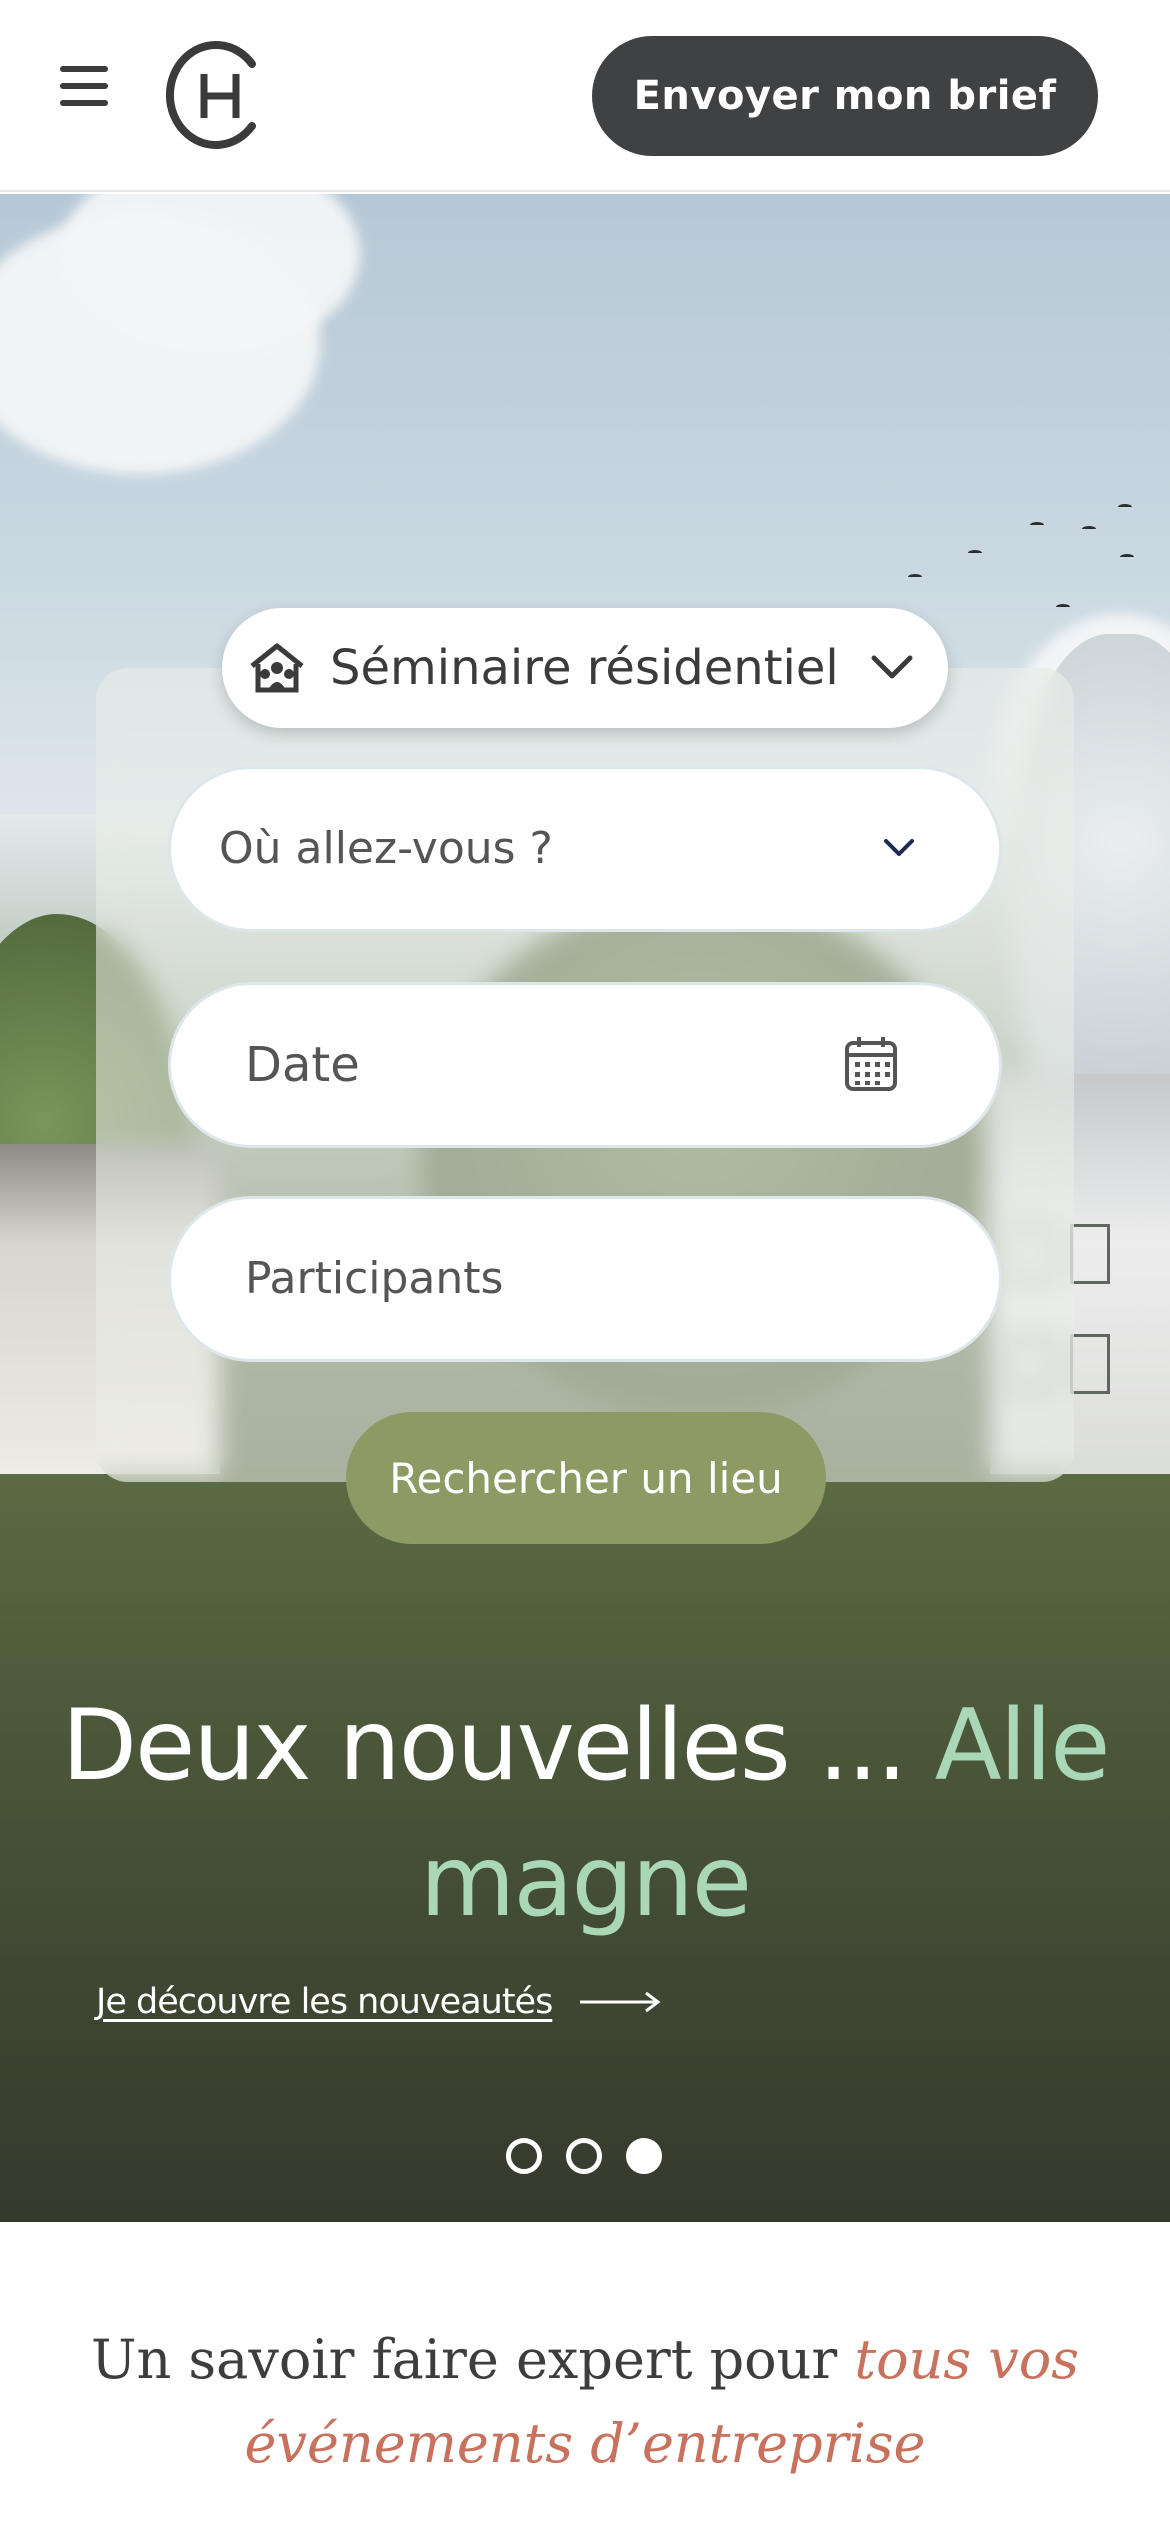  Describe the element at coordinates (277, 668) in the screenshot. I see `house-people-icon` at that location.